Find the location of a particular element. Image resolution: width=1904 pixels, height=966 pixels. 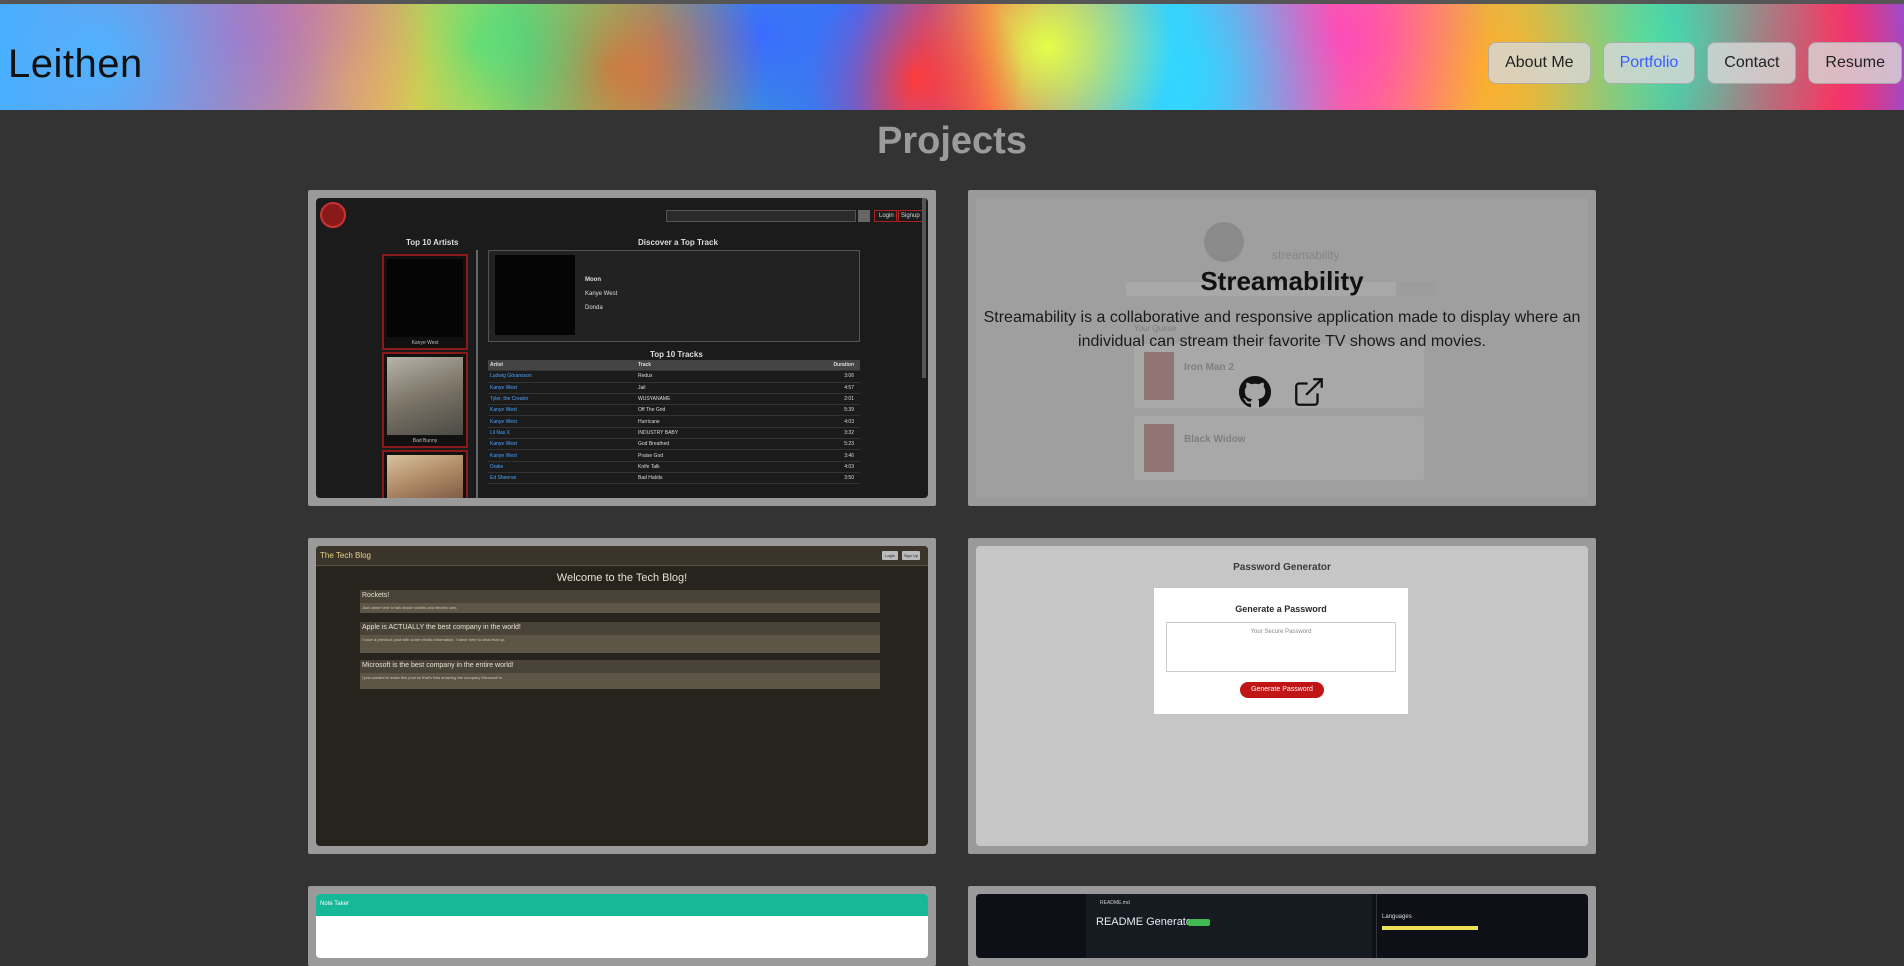

featured-track-title: Moon is located at coordinates (593, 280).